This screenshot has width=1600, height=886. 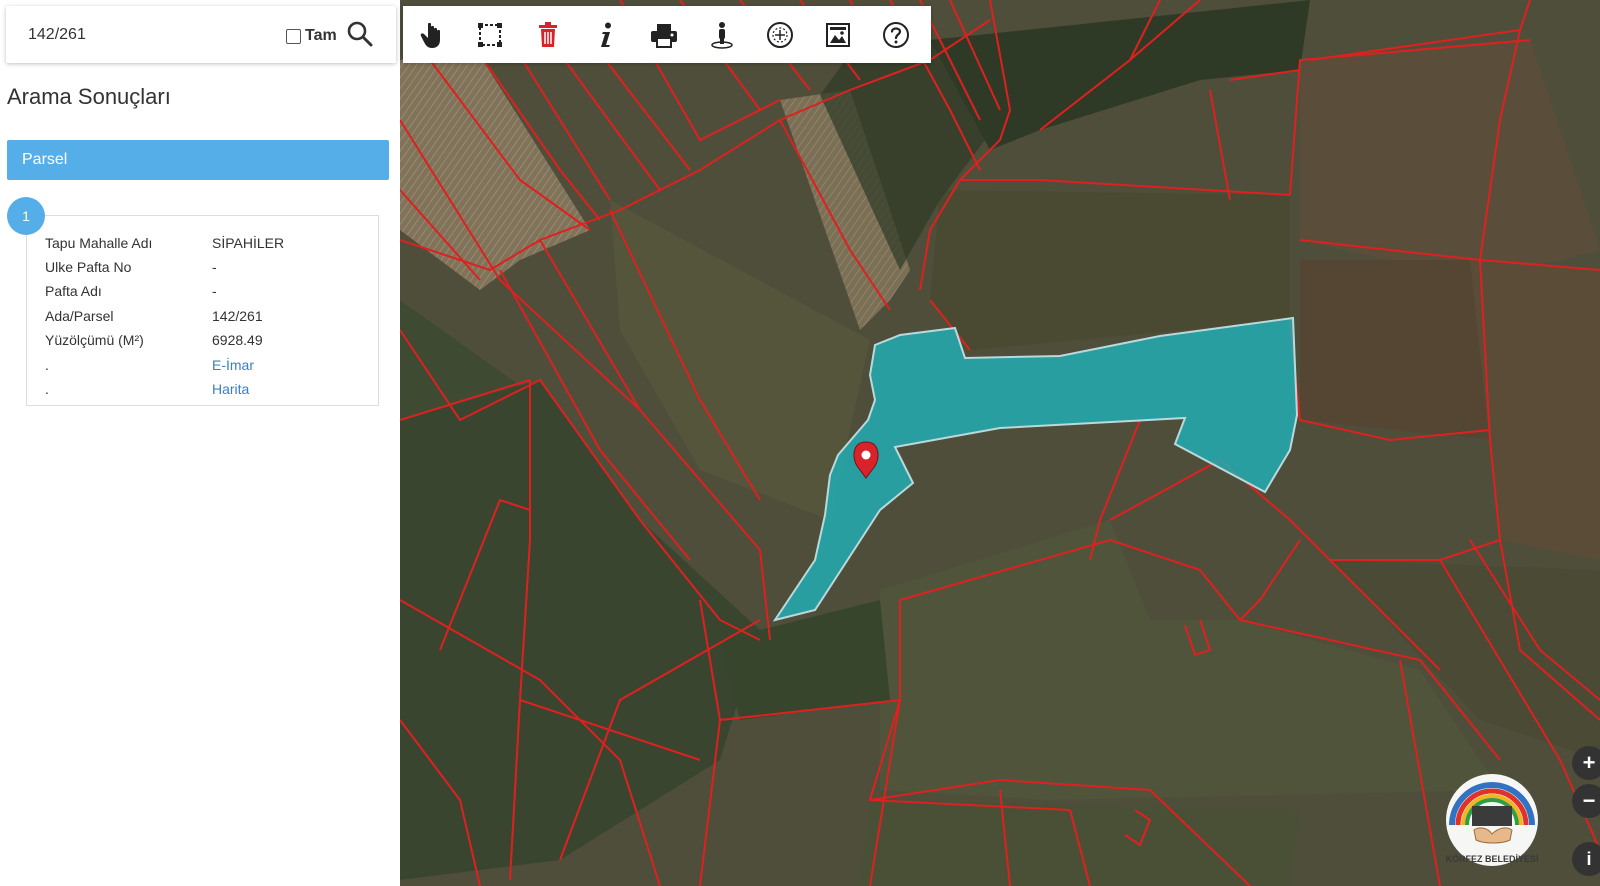 I want to click on help-button, so click(x=896, y=34).